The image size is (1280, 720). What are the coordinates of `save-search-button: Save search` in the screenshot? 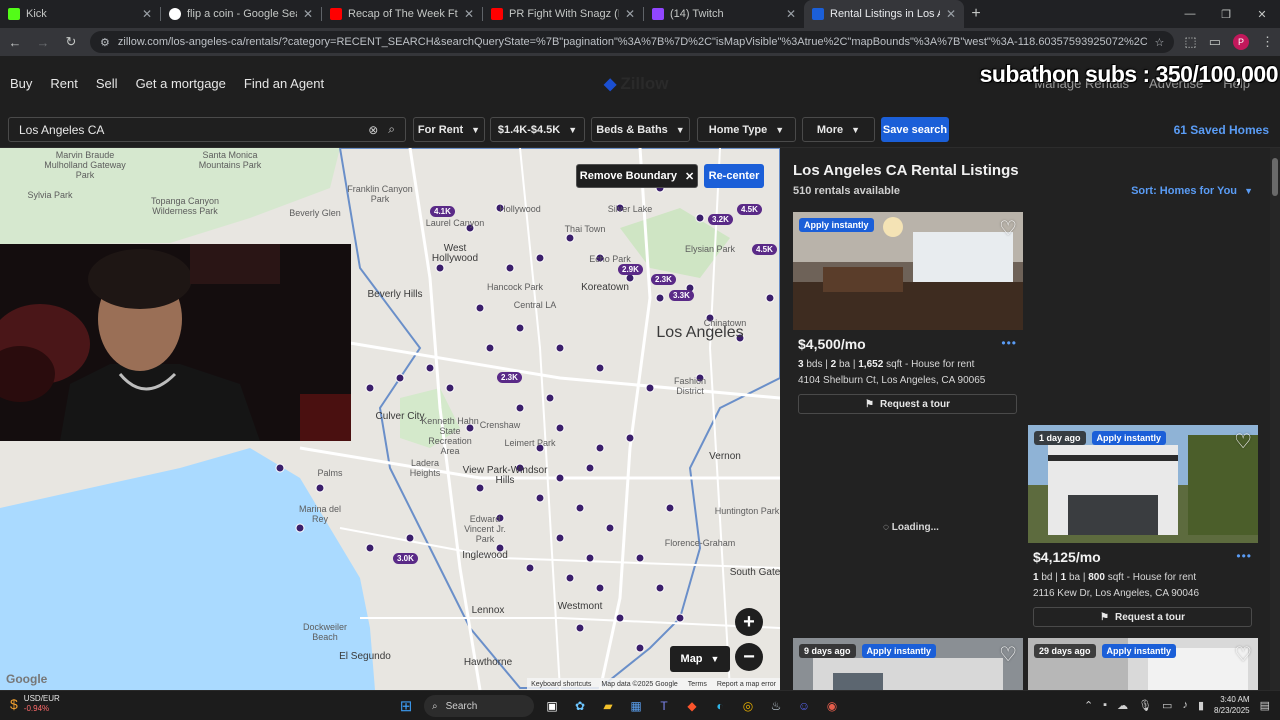 It's located at (915, 129).